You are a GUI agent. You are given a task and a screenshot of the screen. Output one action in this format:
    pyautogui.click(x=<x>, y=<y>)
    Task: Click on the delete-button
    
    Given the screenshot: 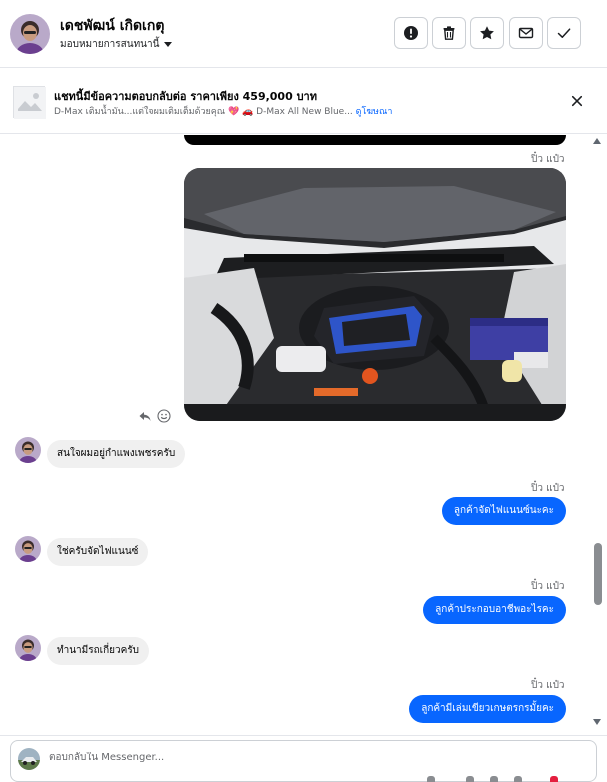 What is the action you would take?
    pyautogui.click(x=449, y=33)
    